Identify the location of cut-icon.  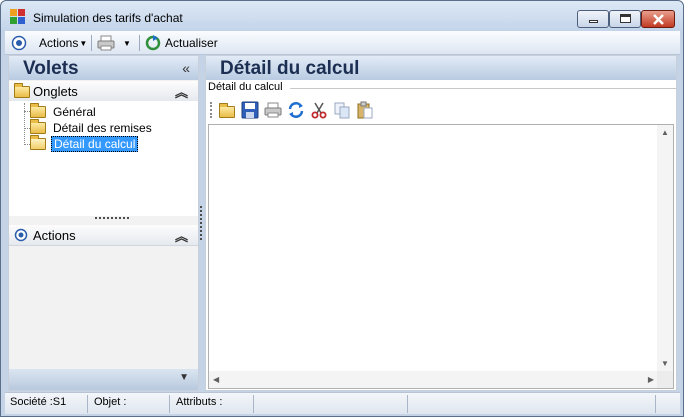
(319, 110).